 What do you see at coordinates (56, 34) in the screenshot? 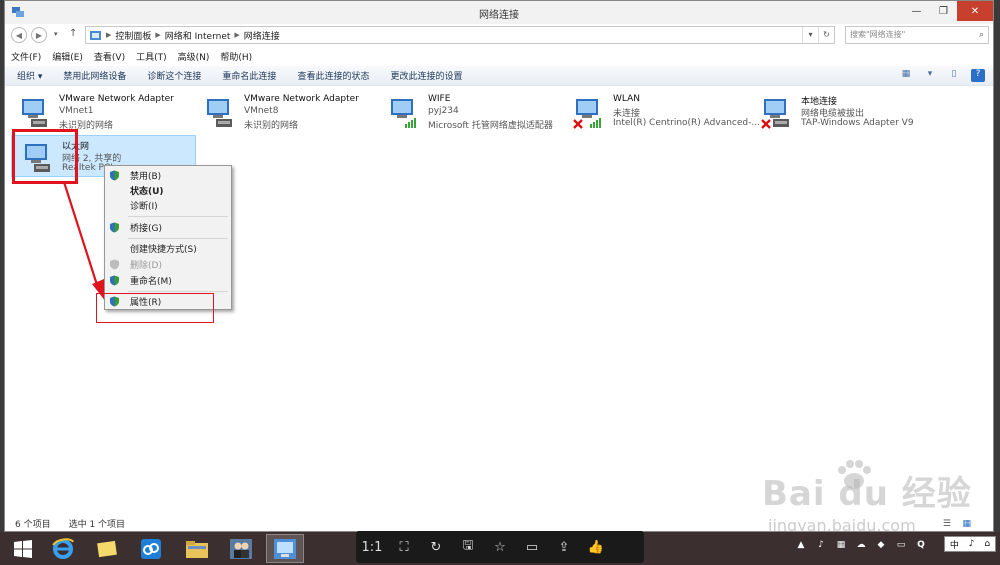
I see `recent-dropdown-icon: ▾` at bounding box center [56, 34].